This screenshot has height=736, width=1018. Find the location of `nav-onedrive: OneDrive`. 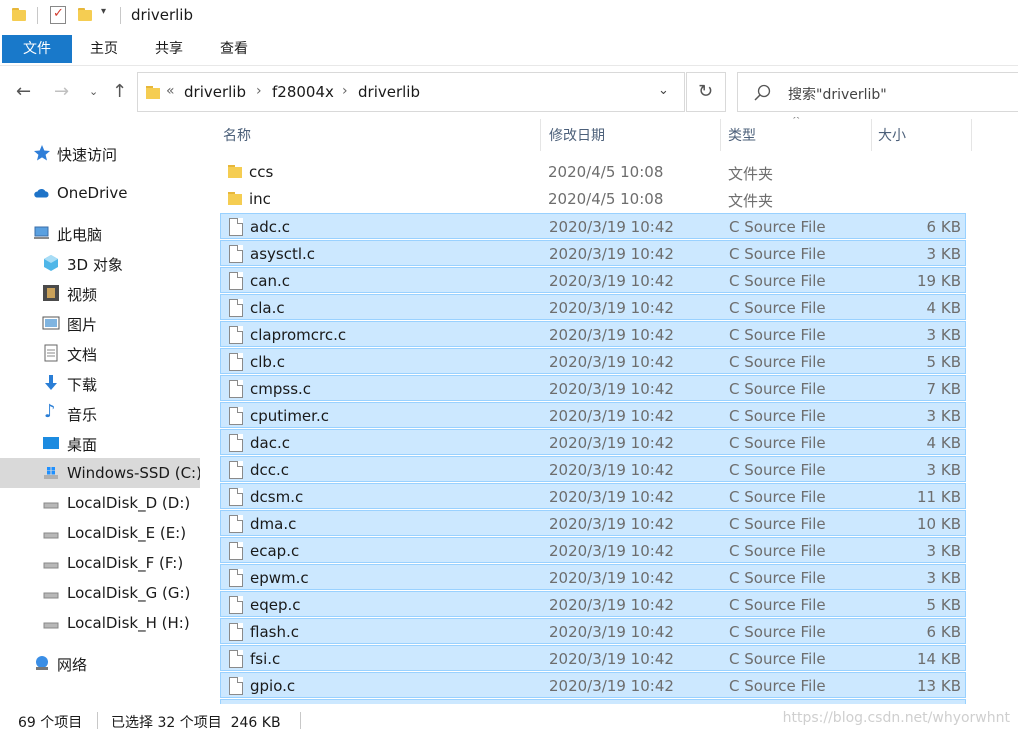

nav-onedrive: OneDrive is located at coordinates (100, 193).